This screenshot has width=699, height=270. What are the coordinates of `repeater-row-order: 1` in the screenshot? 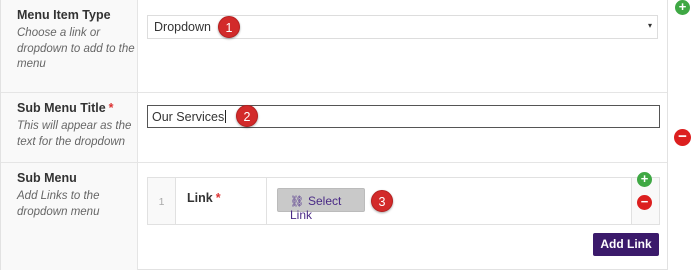 It's located at (162, 201).